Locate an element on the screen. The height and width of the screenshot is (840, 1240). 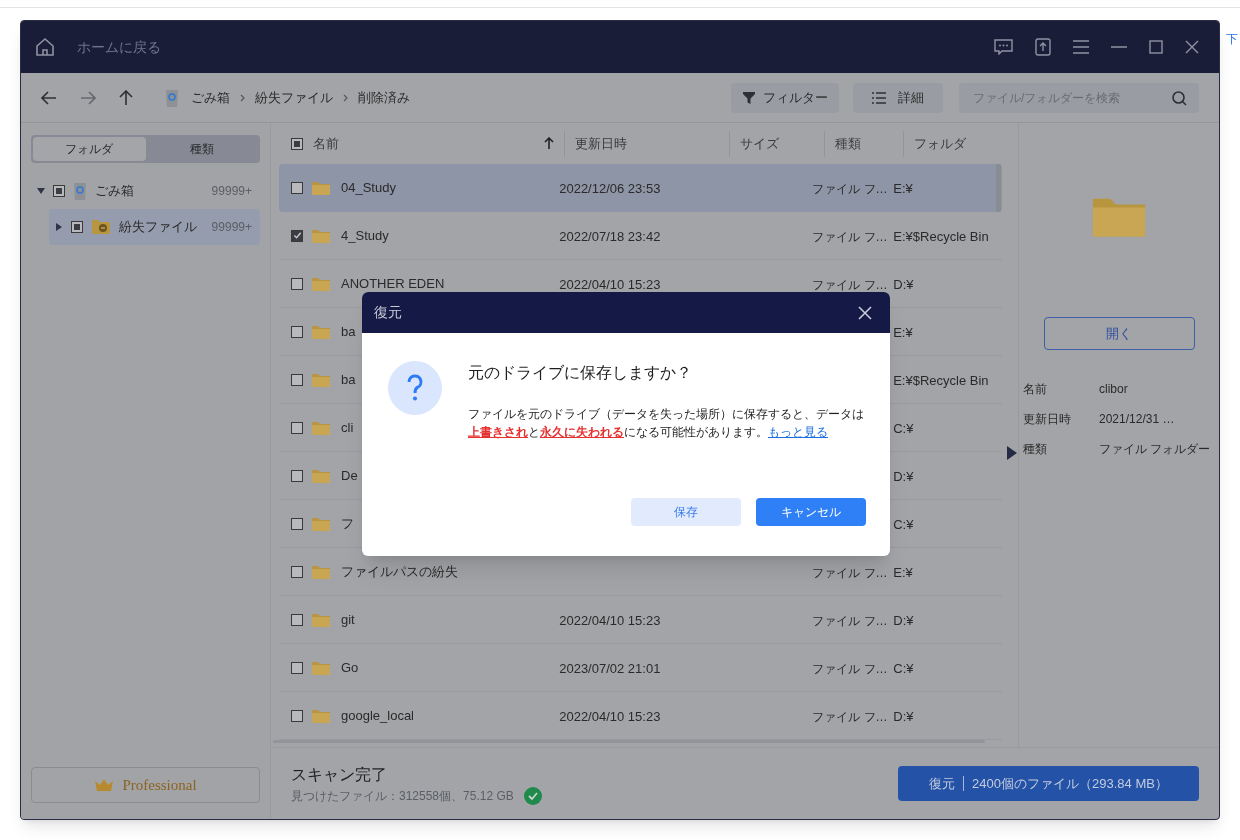
table-row: 04_Study 2022/12/06 23:53 ファイル フ… E:¥ is located at coordinates (640, 188).